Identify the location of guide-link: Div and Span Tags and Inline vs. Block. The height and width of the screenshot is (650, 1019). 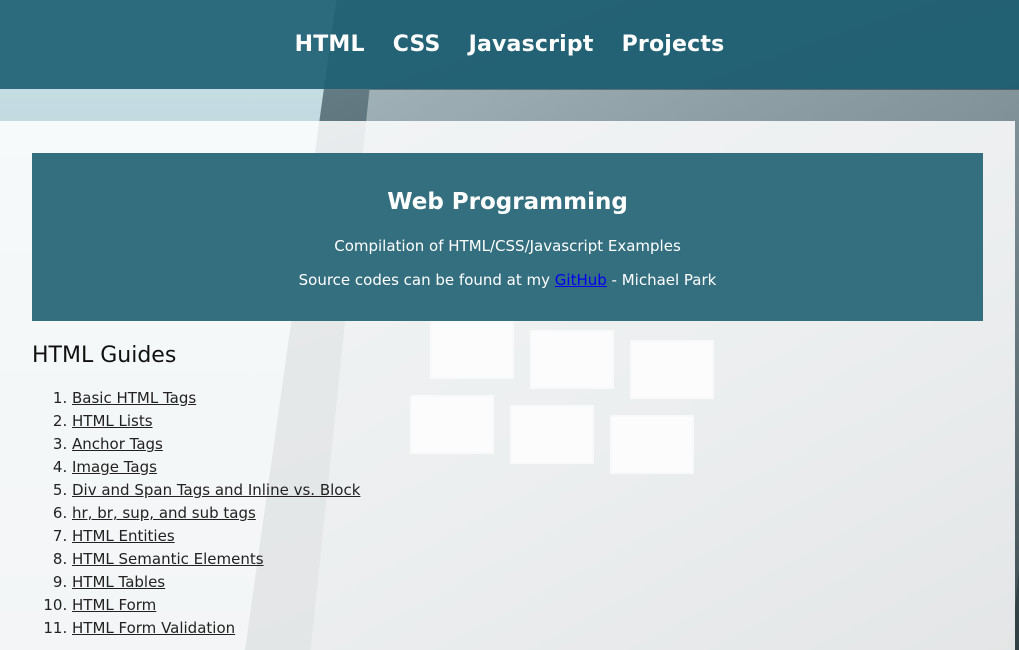
(216, 490).